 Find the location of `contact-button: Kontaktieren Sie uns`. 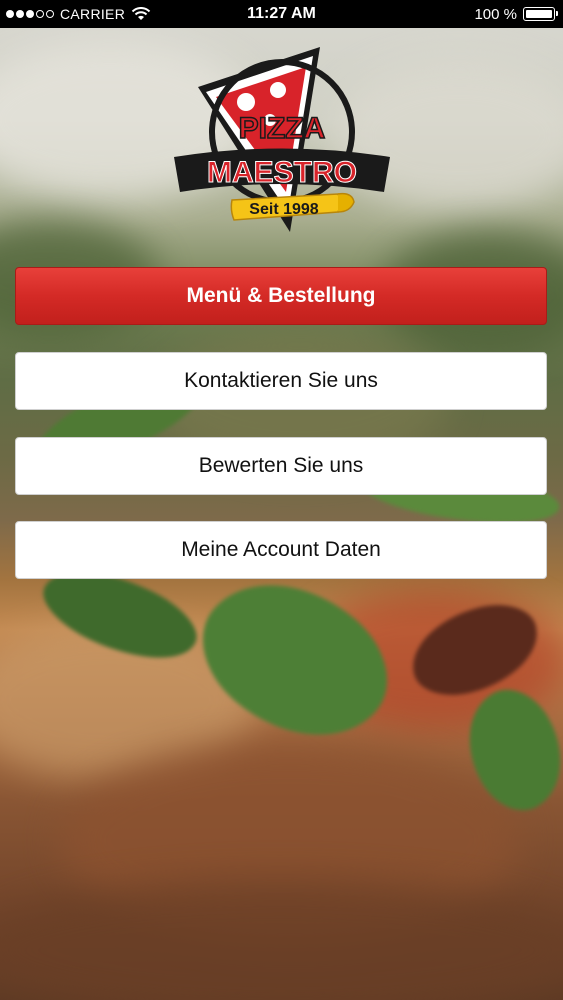

contact-button: Kontaktieren Sie uns is located at coordinates (281, 381).